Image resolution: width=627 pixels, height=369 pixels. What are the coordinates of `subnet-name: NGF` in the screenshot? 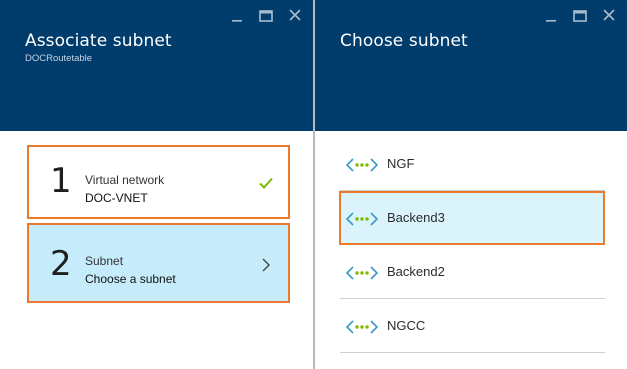 It's located at (401, 163).